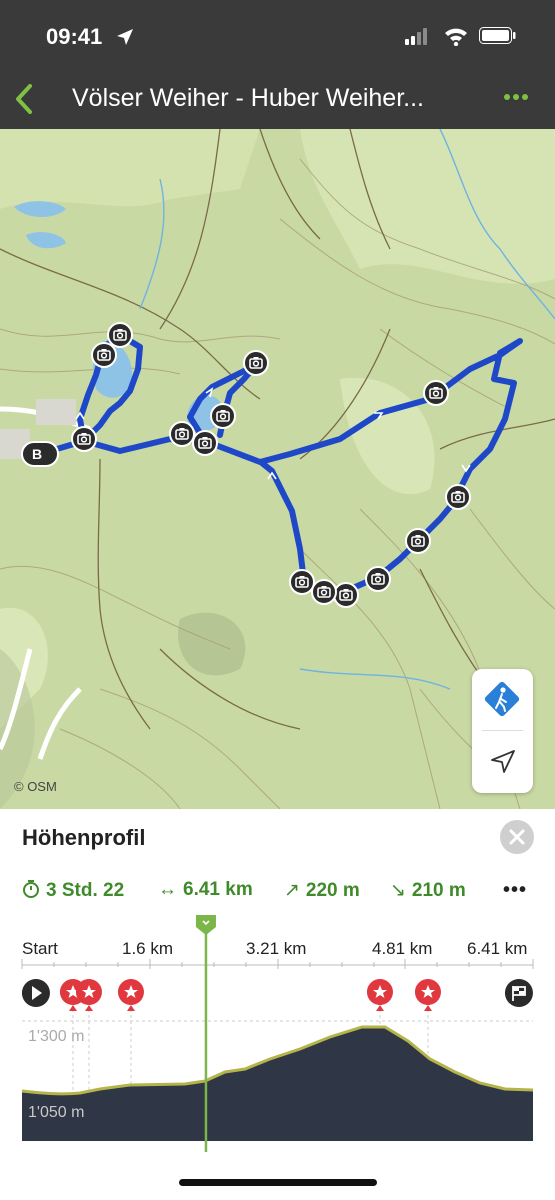  Describe the element at coordinates (515, 890) in the screenshot. I see `more-dots-icon: •••` at that location.